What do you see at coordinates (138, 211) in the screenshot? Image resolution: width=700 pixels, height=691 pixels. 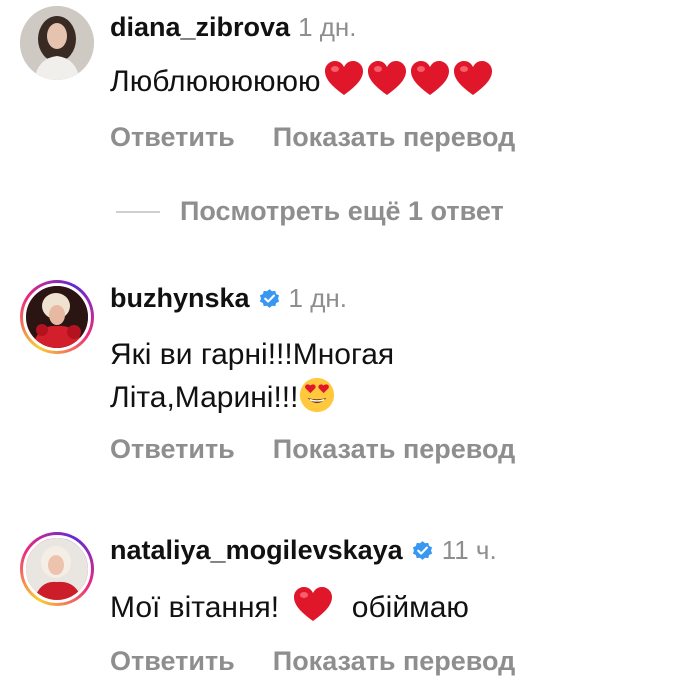 I see `reply-thread-line` at bounding box center [138, 211].